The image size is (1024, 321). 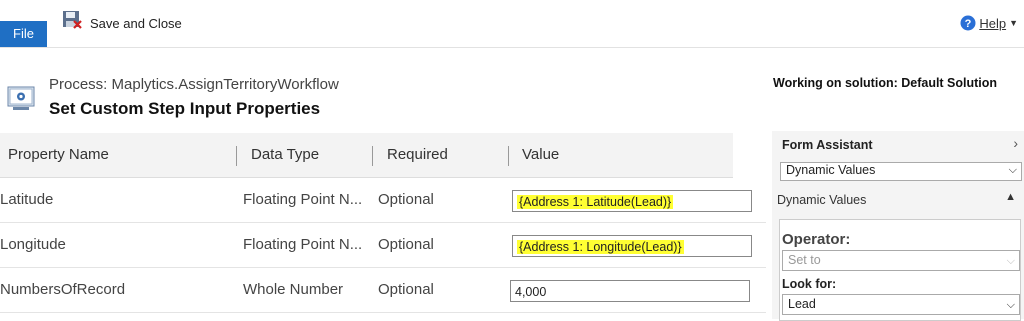 I want to click on column-header-property-name: Property Name, so click(x=58, y=155).